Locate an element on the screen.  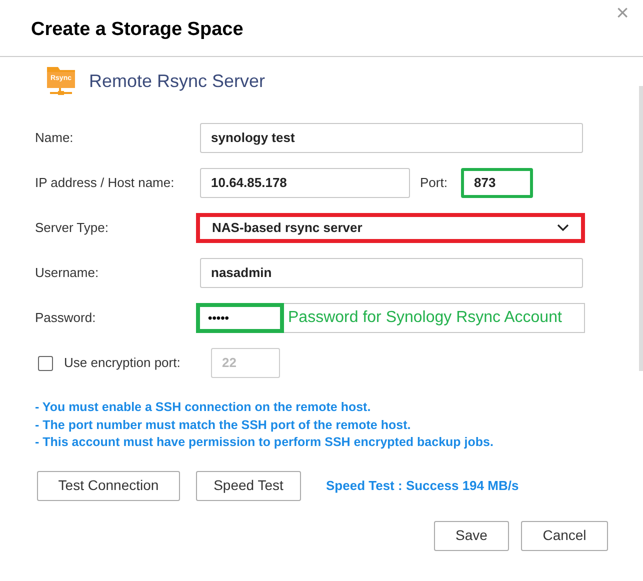
note-text: - The port number must match the SSH port of the remote host. is located at coordinates (223, 425).